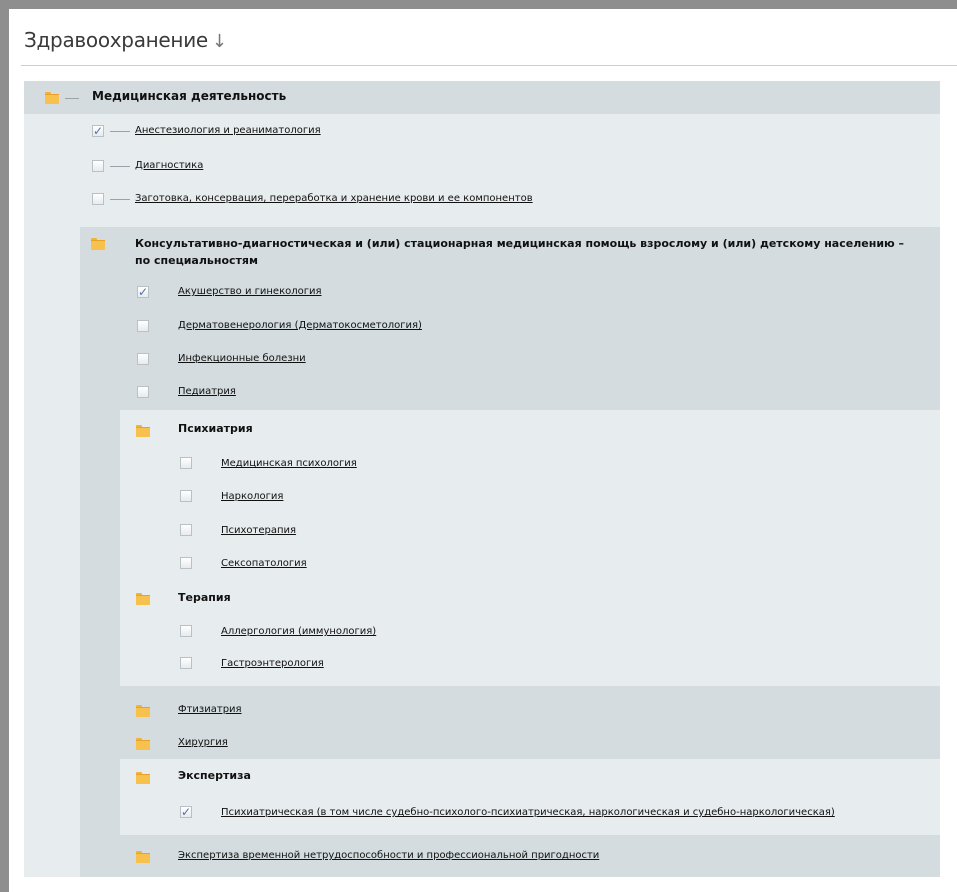  What do you see at coordinates (100, 548) in the screenshot?
I see `band-consult-rail` at bounding box center [100, 548].